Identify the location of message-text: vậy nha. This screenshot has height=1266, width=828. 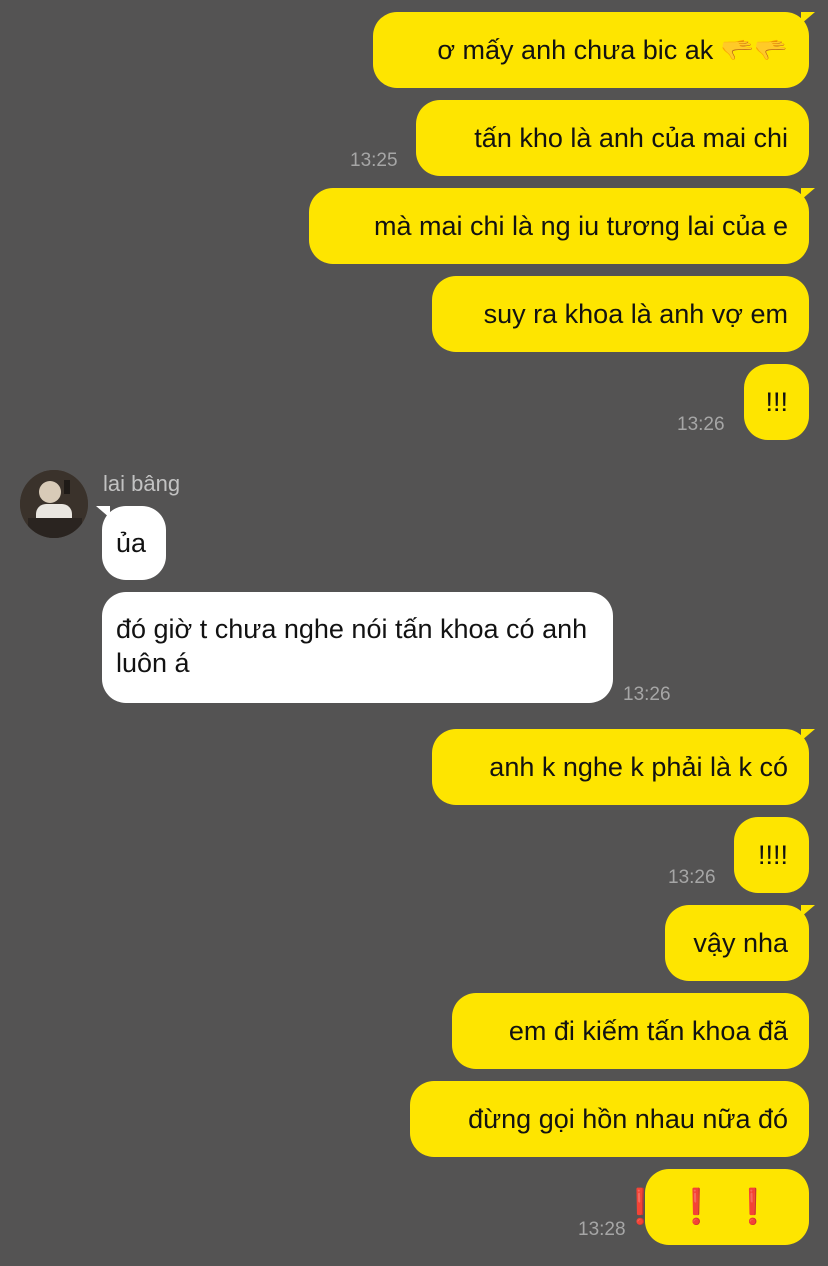
(740, 943).